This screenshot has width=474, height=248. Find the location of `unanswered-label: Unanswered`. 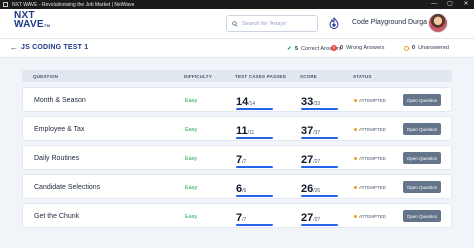

unanswered-label: Unanswered is located at coordinates (433, 48).